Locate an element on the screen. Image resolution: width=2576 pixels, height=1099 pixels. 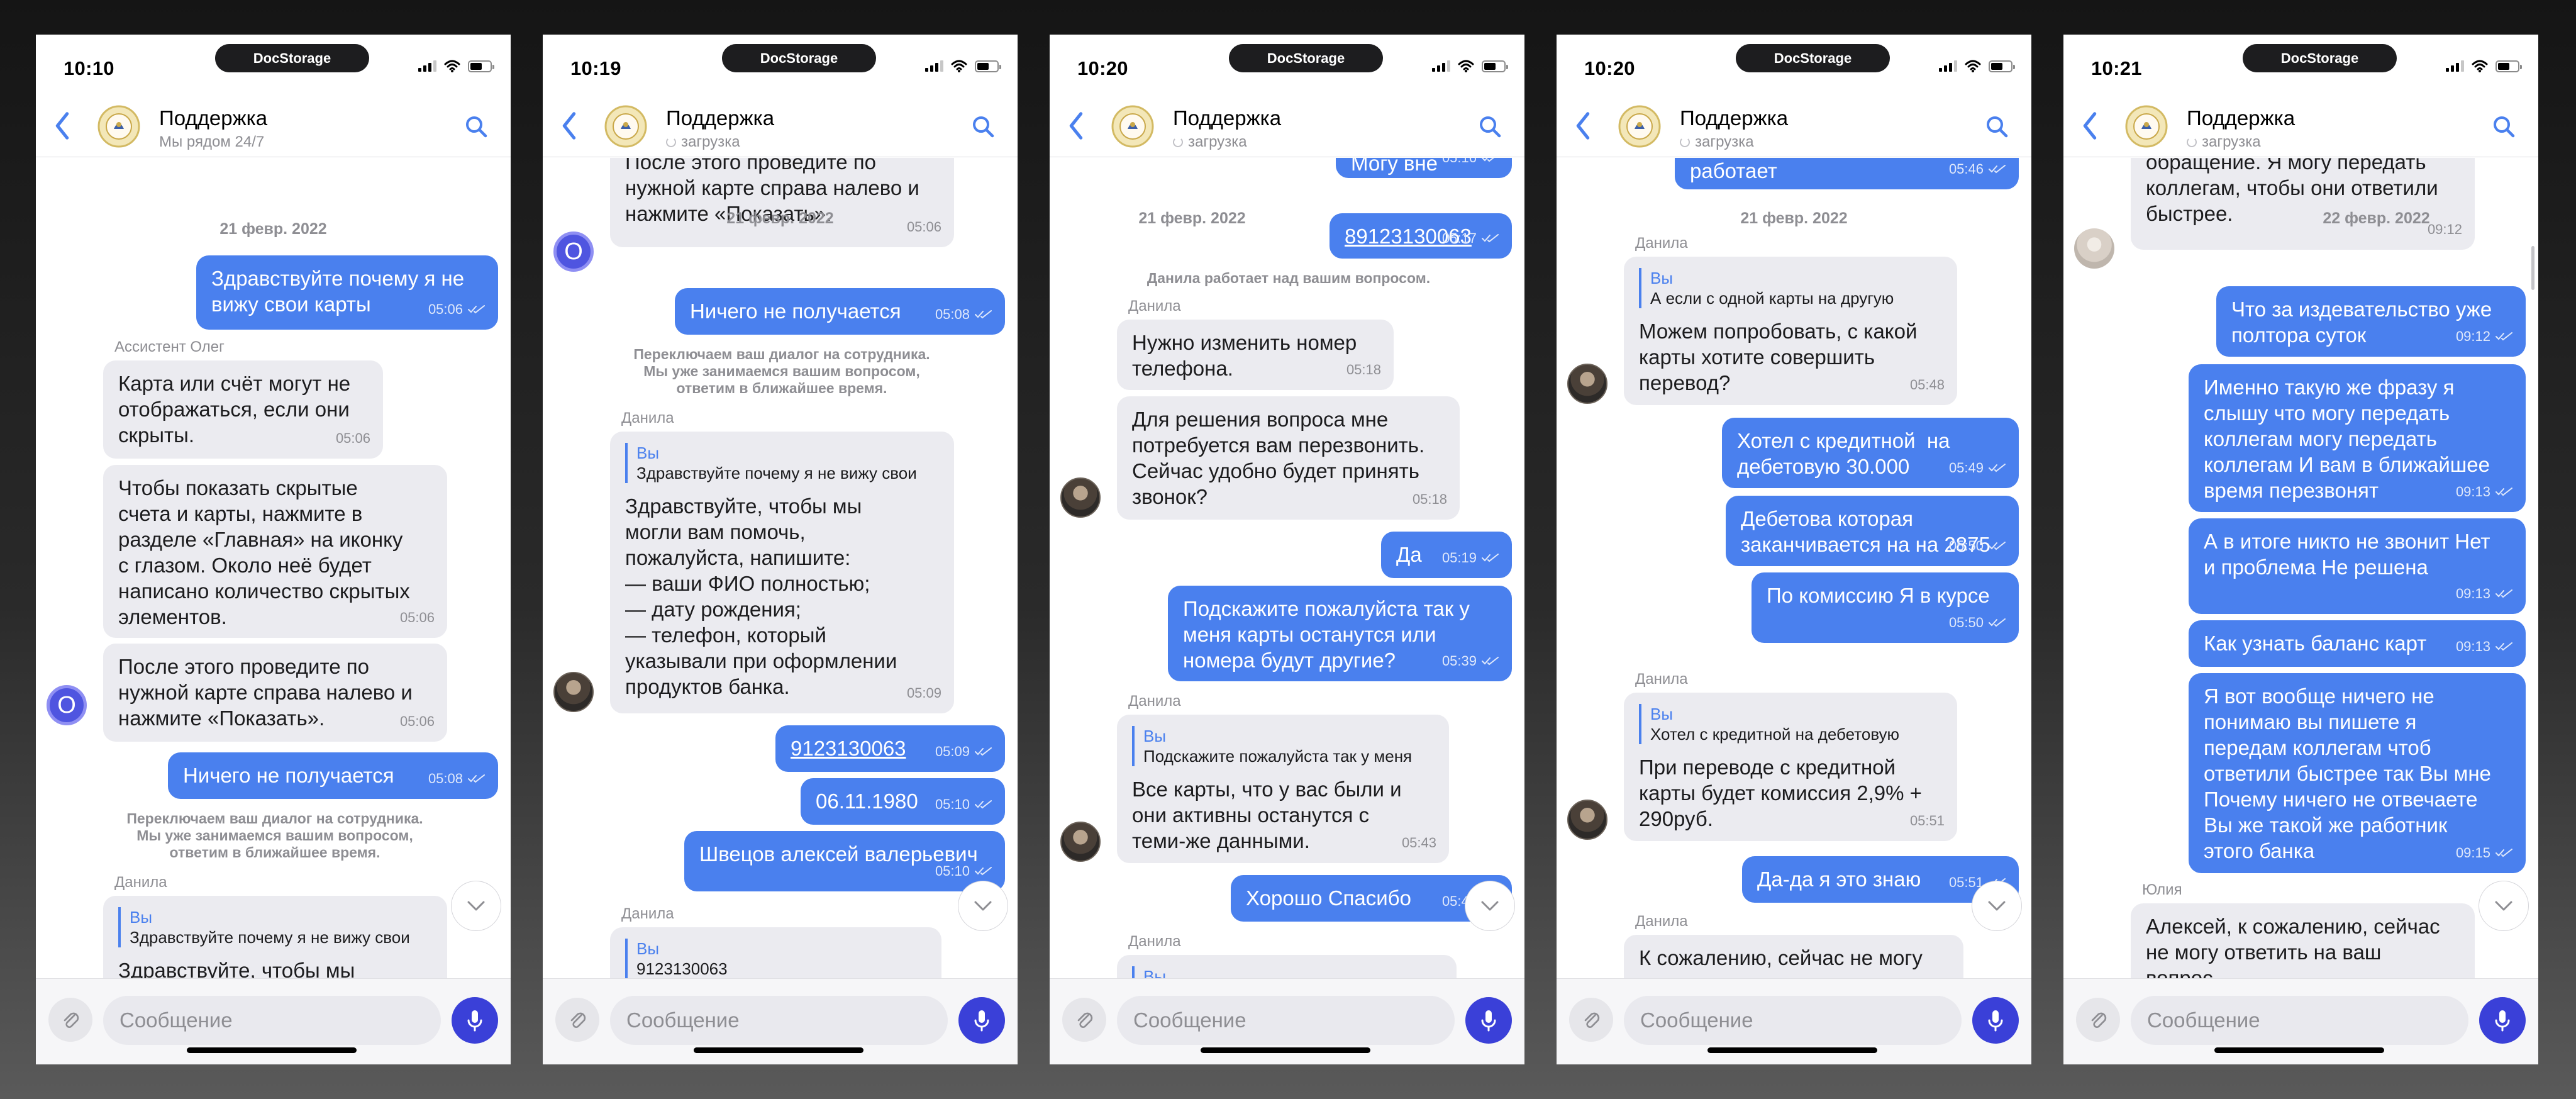
message-out: 89123130063 05:17 is located at coordinates (1421, 236).